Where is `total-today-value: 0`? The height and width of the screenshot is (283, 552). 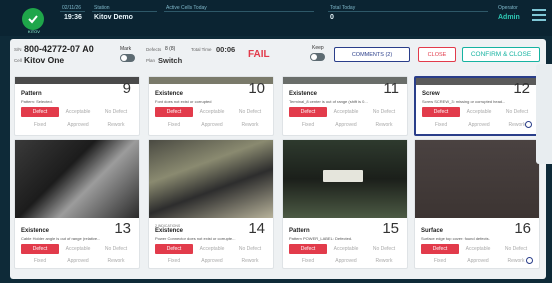 total-today-value: 0 is located at coordinates (332, 17).